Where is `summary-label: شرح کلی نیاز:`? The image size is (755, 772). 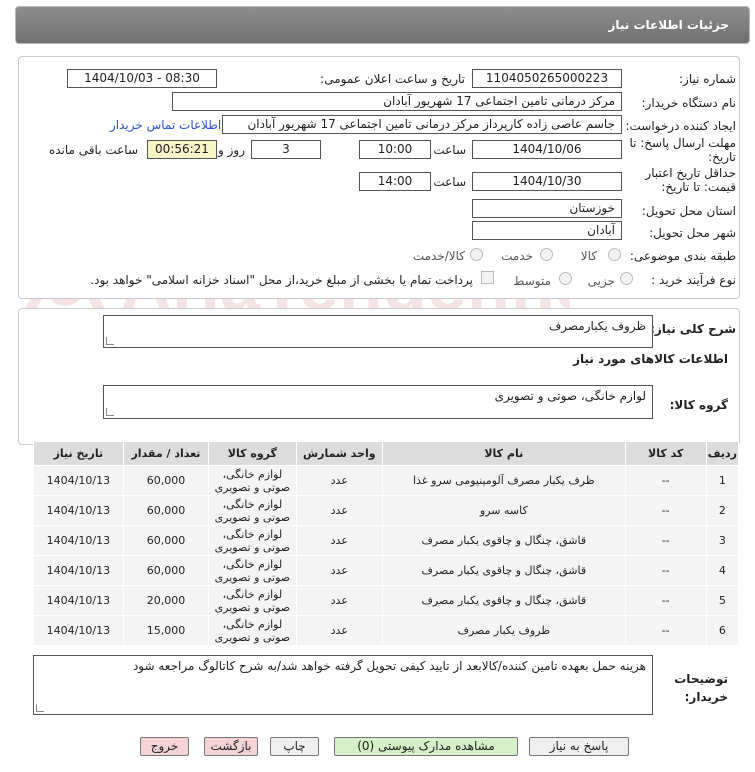
summary-label: شرح کلی نیاز: is located at coordinates (693, 329).